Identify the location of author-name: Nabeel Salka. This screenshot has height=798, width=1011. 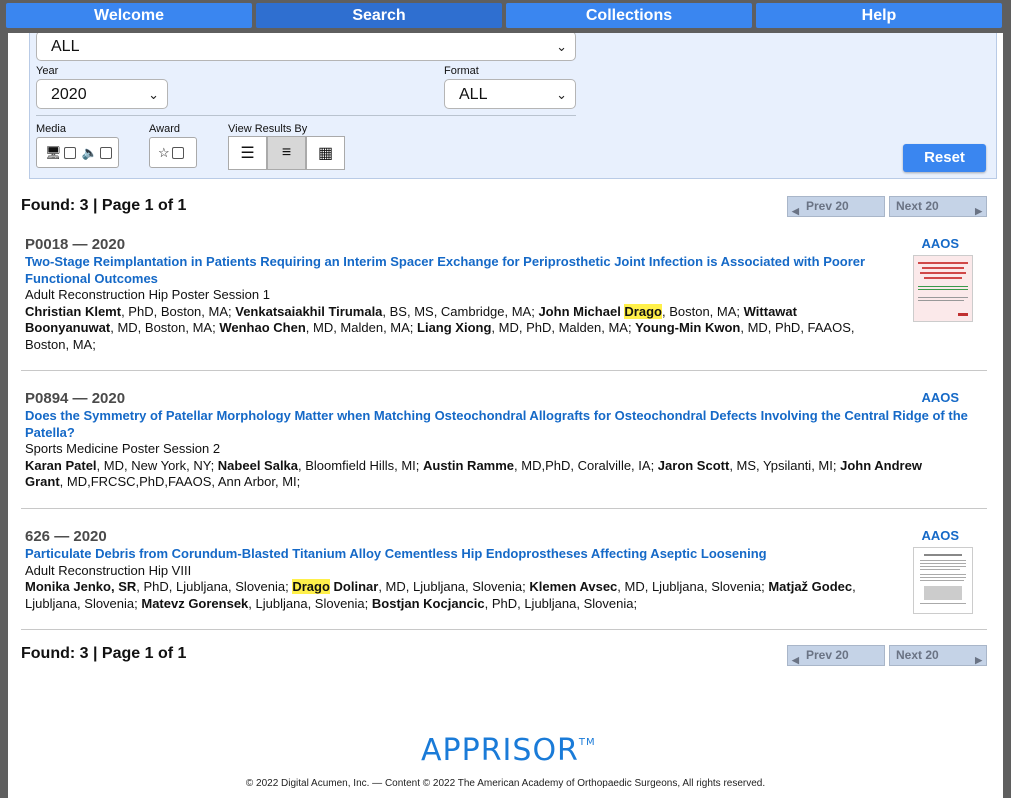
(258, 465).